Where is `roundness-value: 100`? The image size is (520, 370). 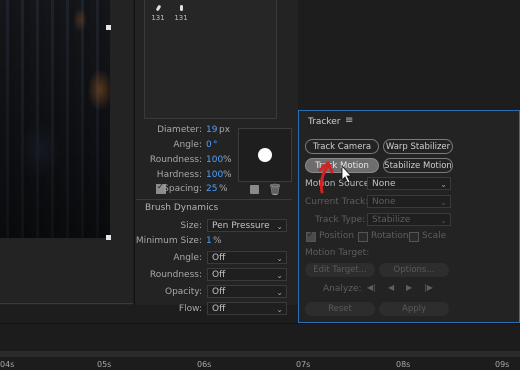
roundness-value: 100 is located at coordinates (214, 160).